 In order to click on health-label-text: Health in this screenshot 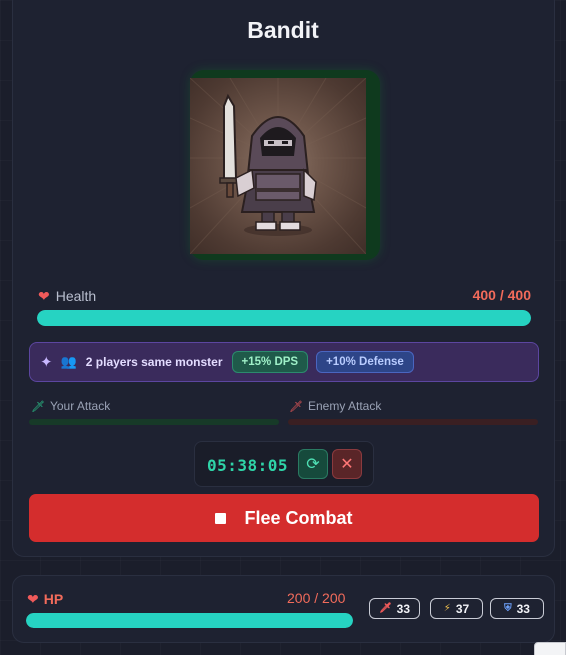, I will do `click(76, 296)`.